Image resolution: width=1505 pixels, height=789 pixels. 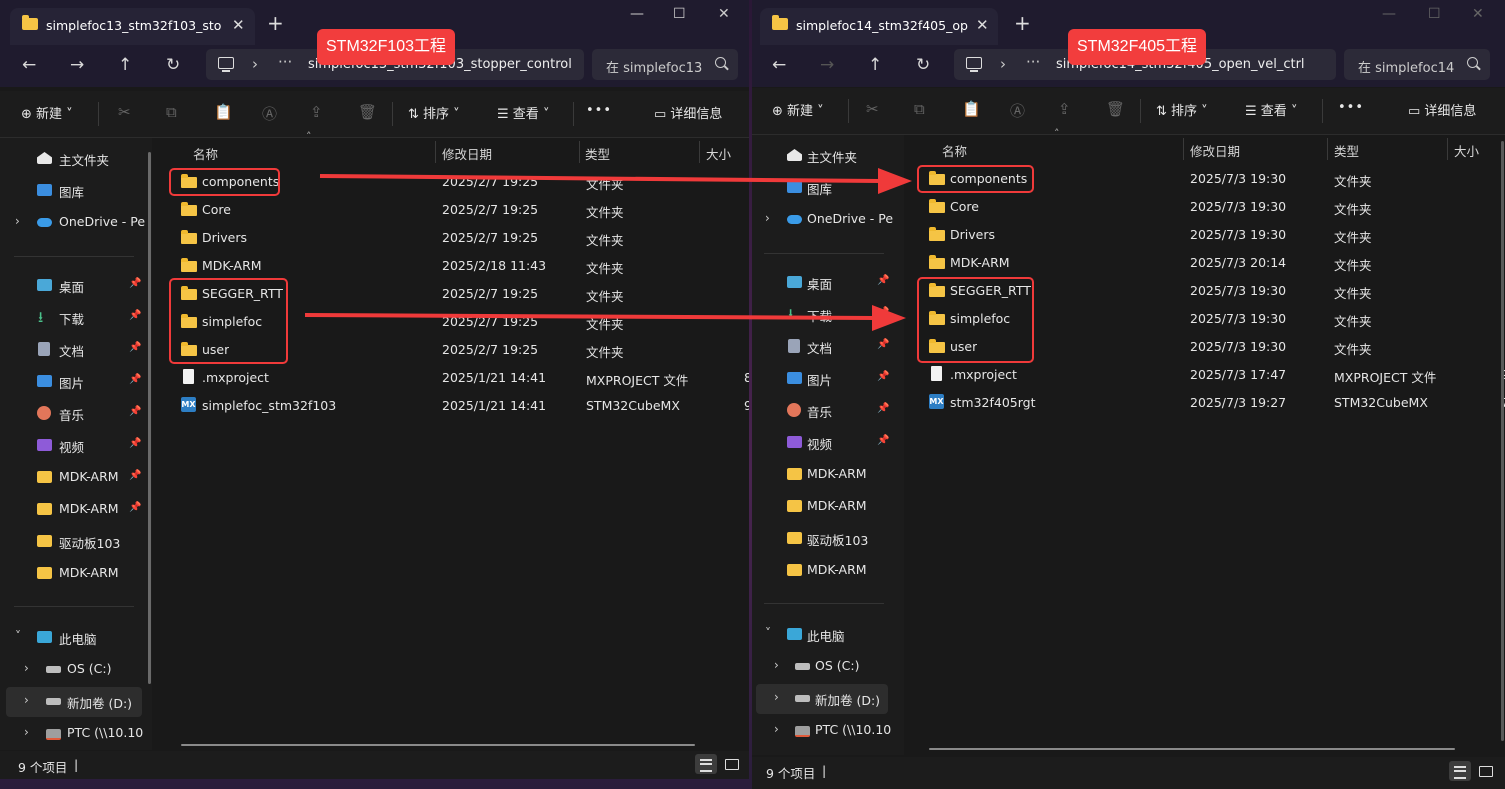 What do you see at coordinates (1137, 47) in the screenshot?
I see `callout-label-f405: STM32F405工程` at bounding box center [1137, 47].